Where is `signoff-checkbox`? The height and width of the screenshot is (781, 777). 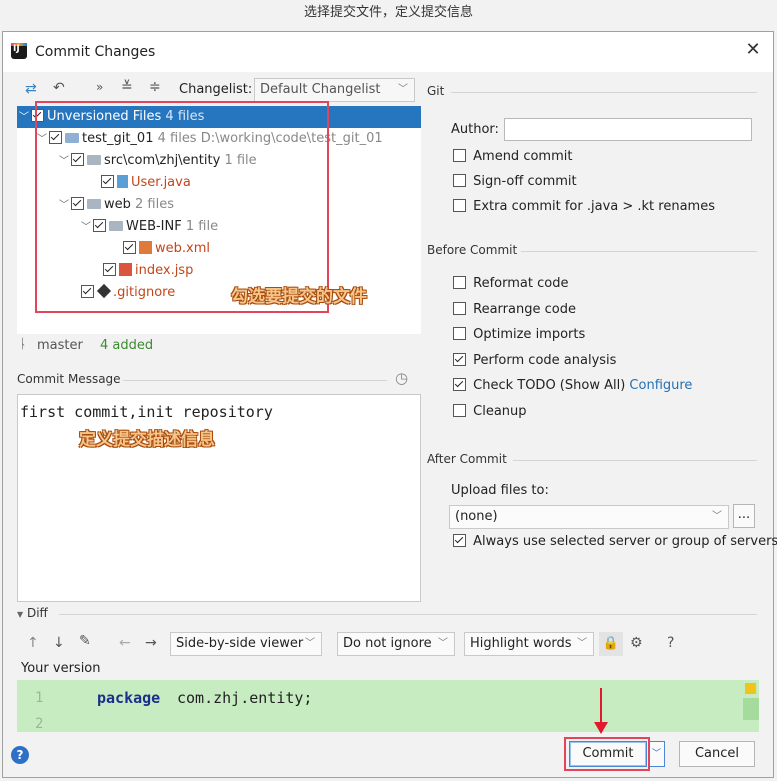 signoff-checkbox is located at coordinates (459, 180).